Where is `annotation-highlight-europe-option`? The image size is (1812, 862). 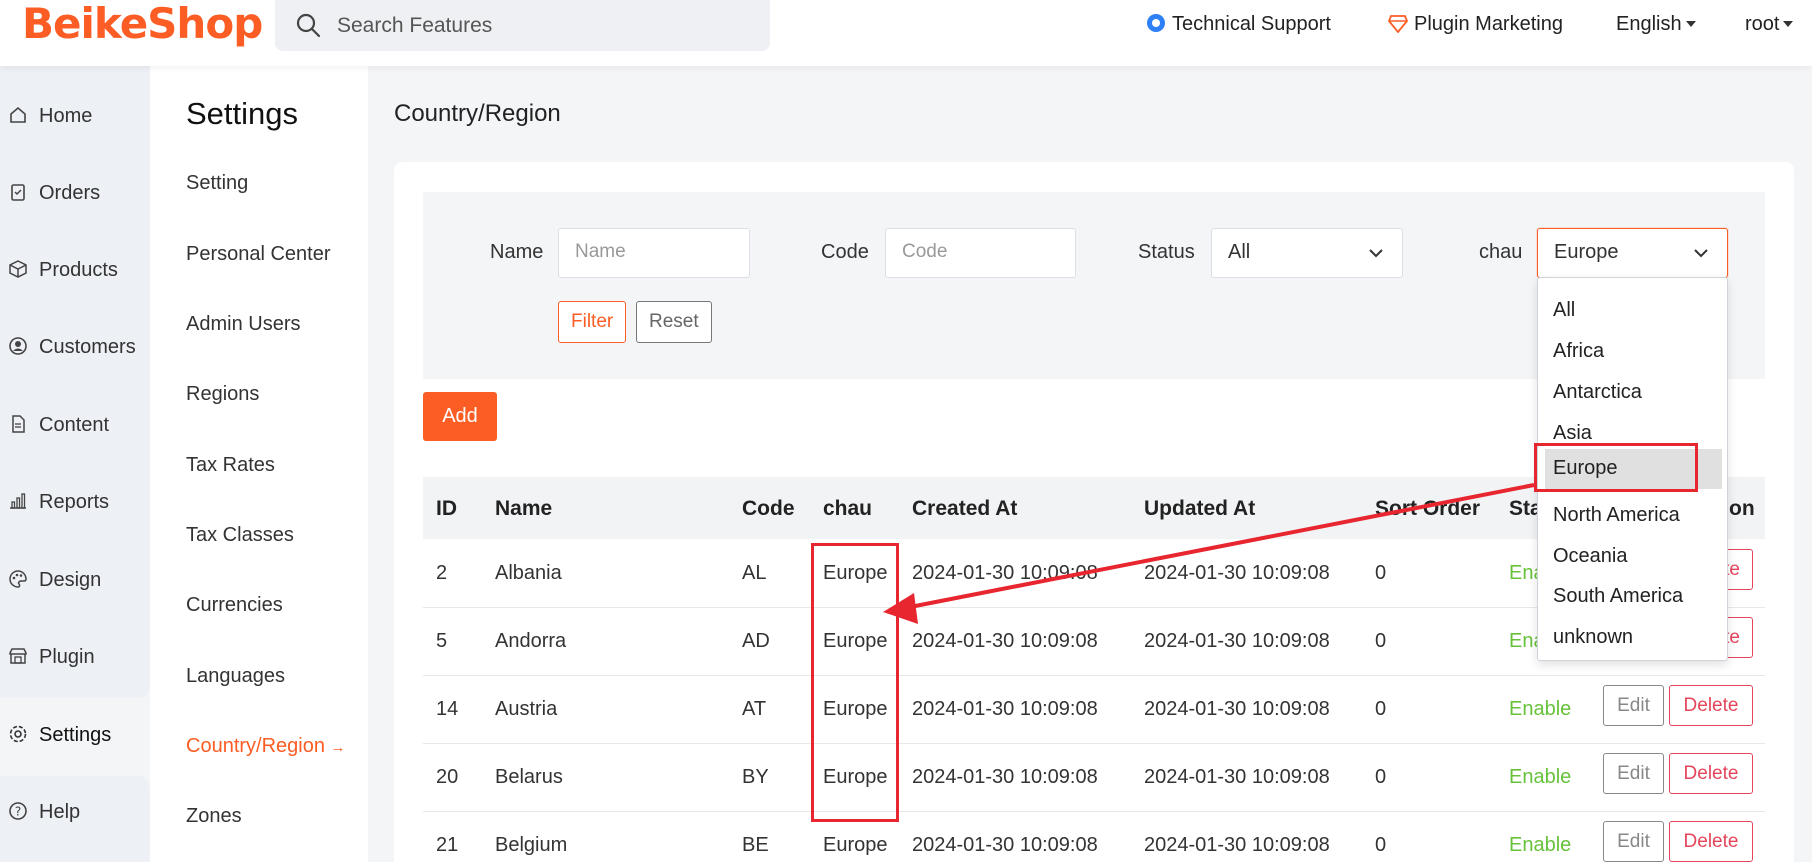
annotation-highlight-europe-option is located at coordinates (1616, 467).